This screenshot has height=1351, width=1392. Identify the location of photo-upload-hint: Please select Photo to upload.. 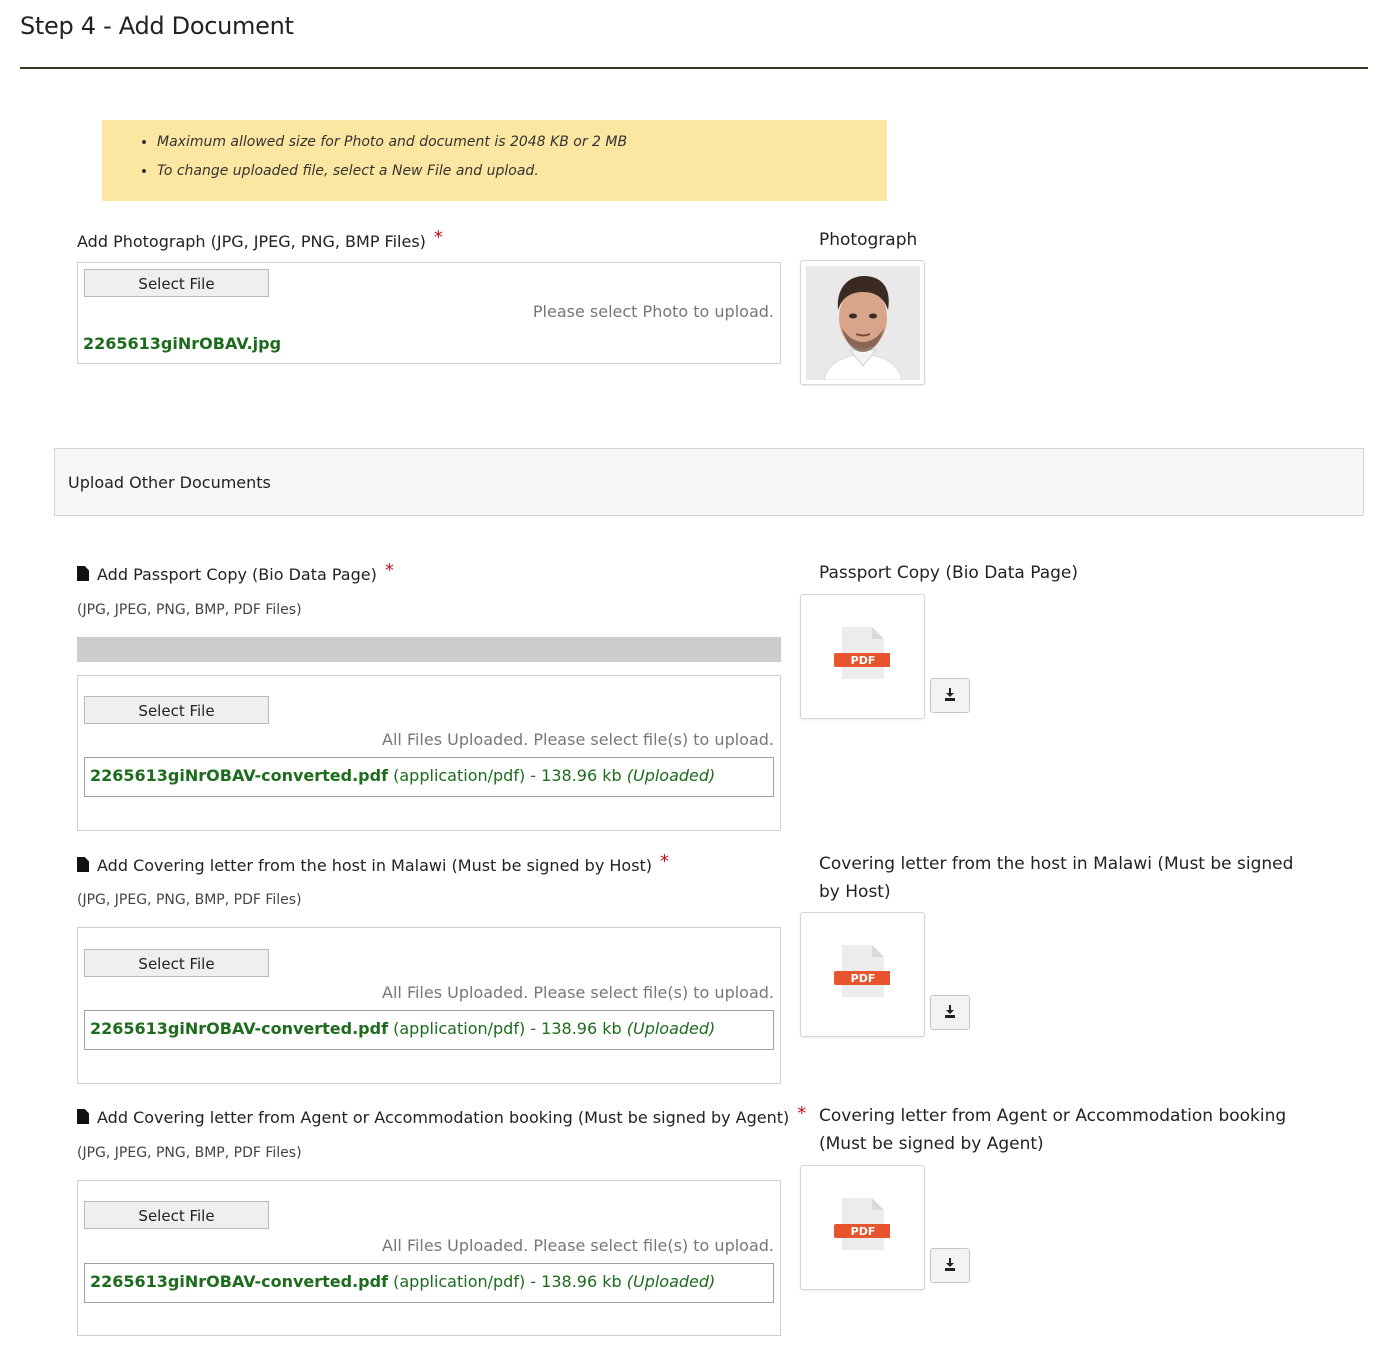
(653, 311).